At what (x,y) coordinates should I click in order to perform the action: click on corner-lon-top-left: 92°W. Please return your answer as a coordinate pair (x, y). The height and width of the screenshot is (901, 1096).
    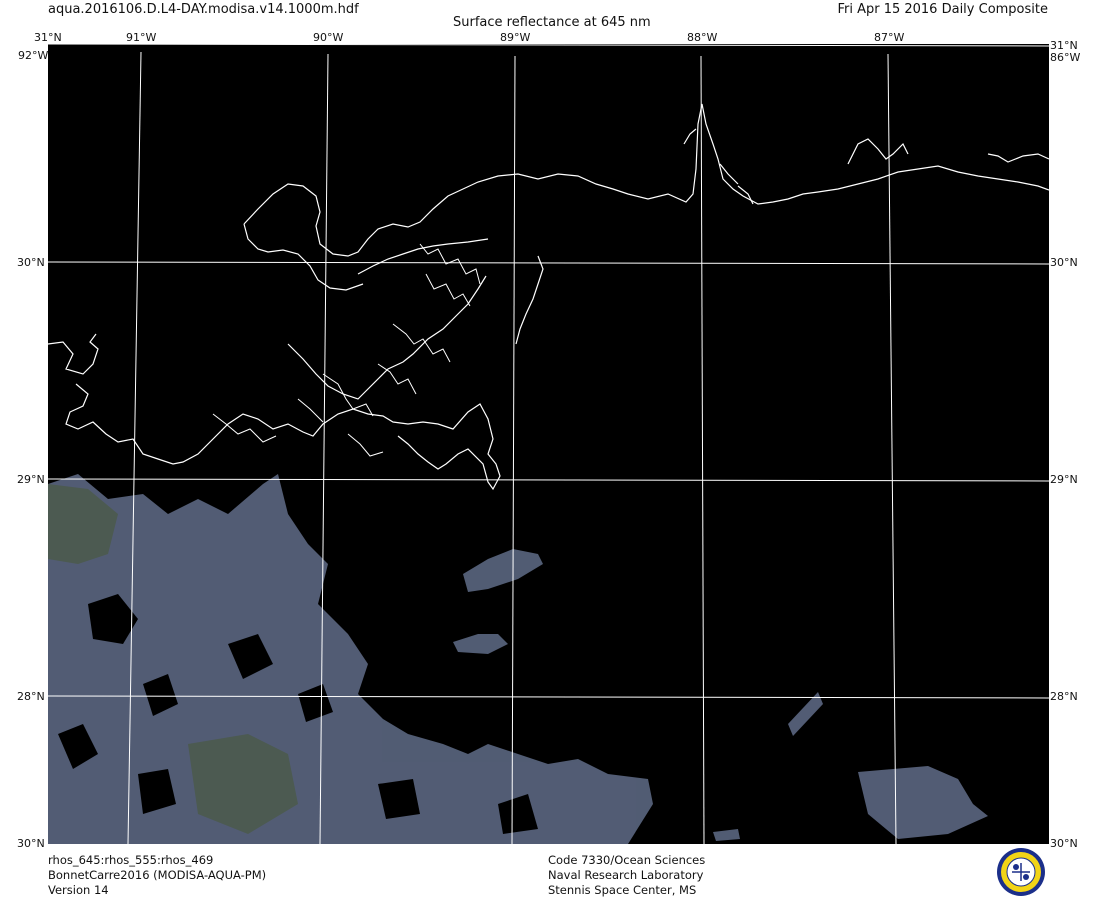
    Looking at the image, I should click on (33, 55).